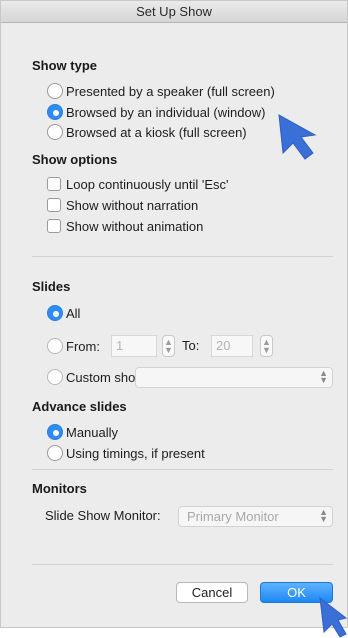 This screenshot has height=638, width=348. I want to click on radio-slides-from: From:, so click(73, 346).